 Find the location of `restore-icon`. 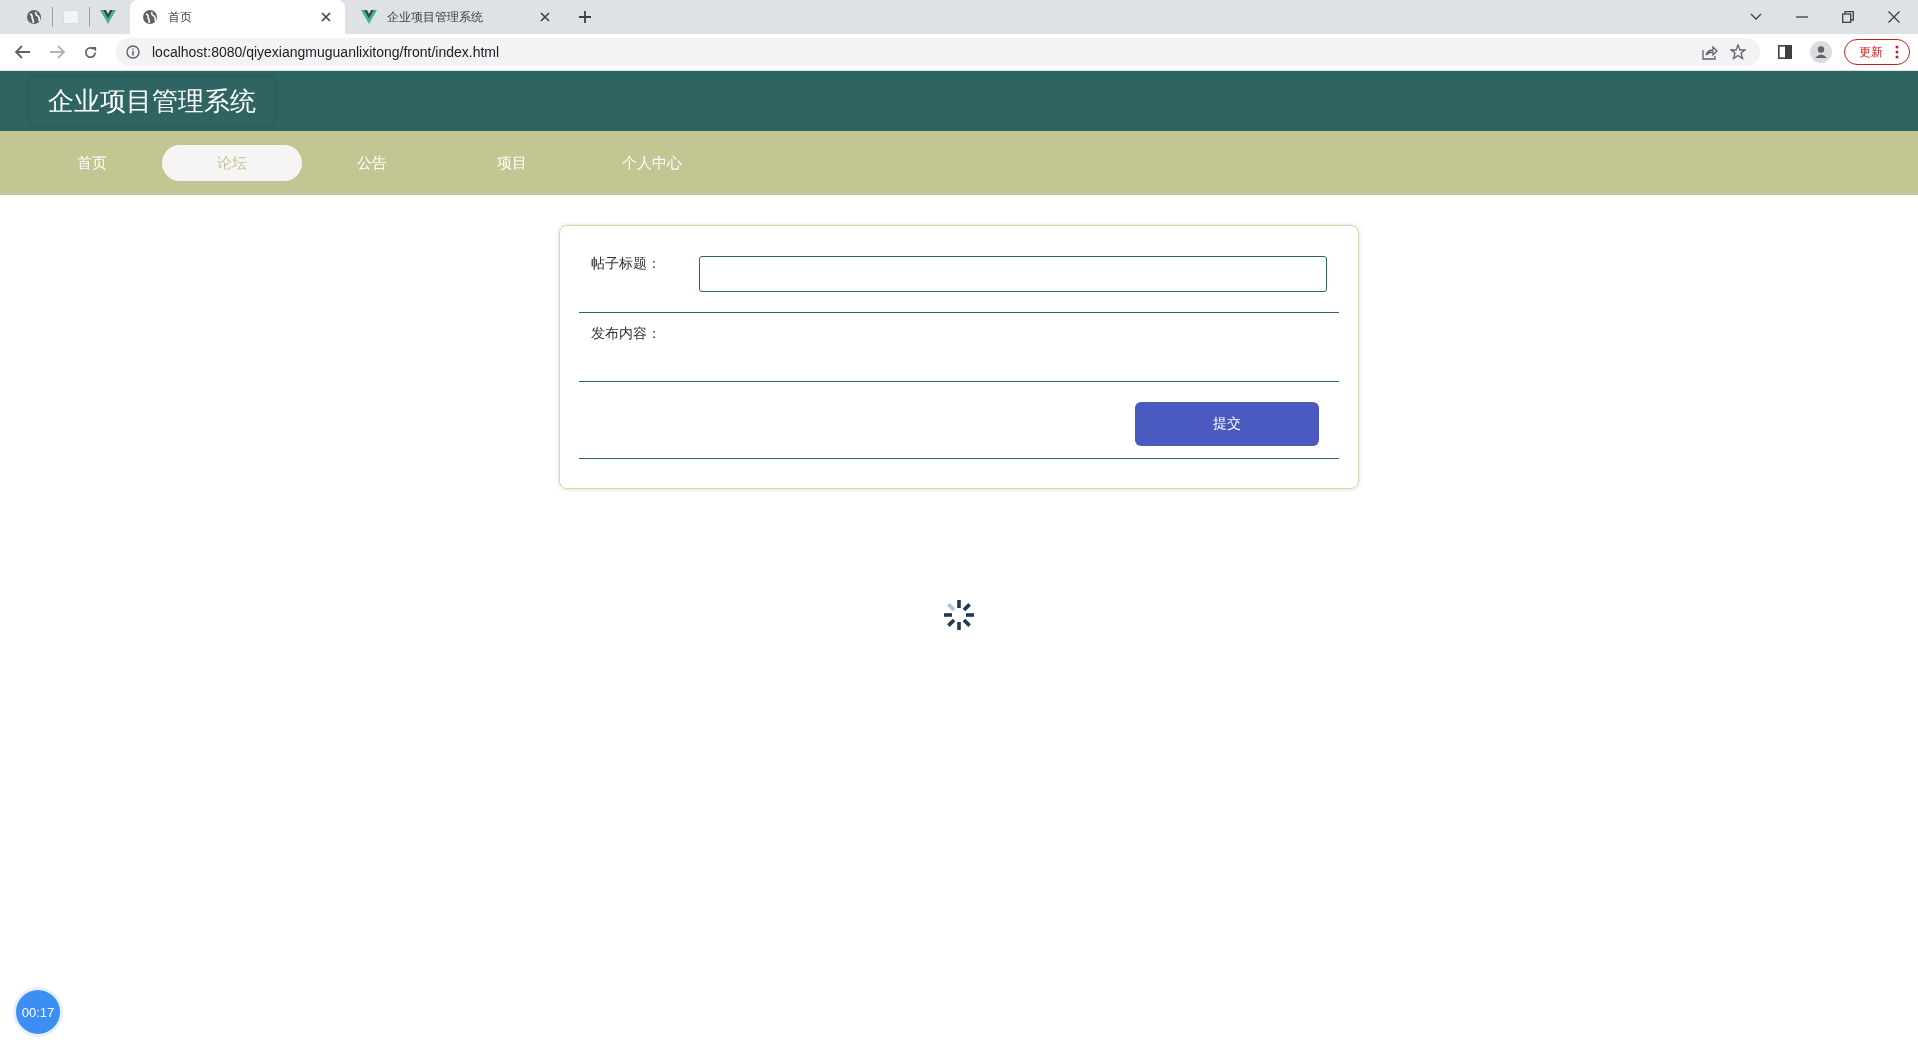

restore-icon is located at coordinates (1848, 17).